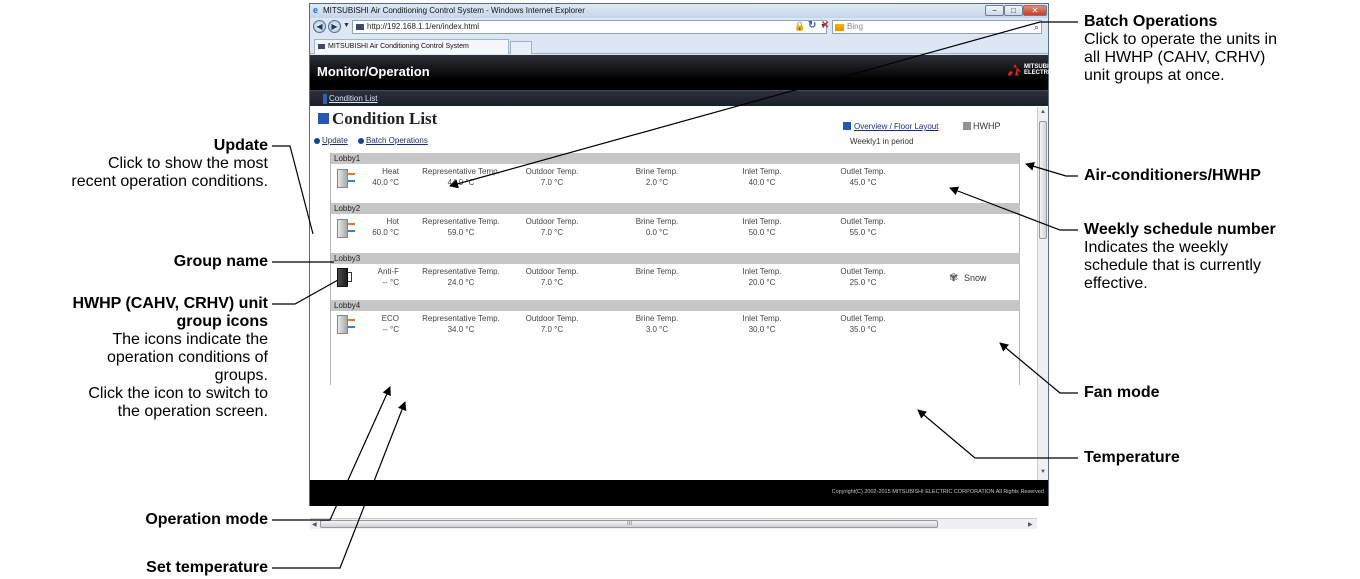 This screenshot has width=1360, height=579. Describe the element at coordinates (392, 221) in the screenshot. I see `operation-mode: Hot` at that location.